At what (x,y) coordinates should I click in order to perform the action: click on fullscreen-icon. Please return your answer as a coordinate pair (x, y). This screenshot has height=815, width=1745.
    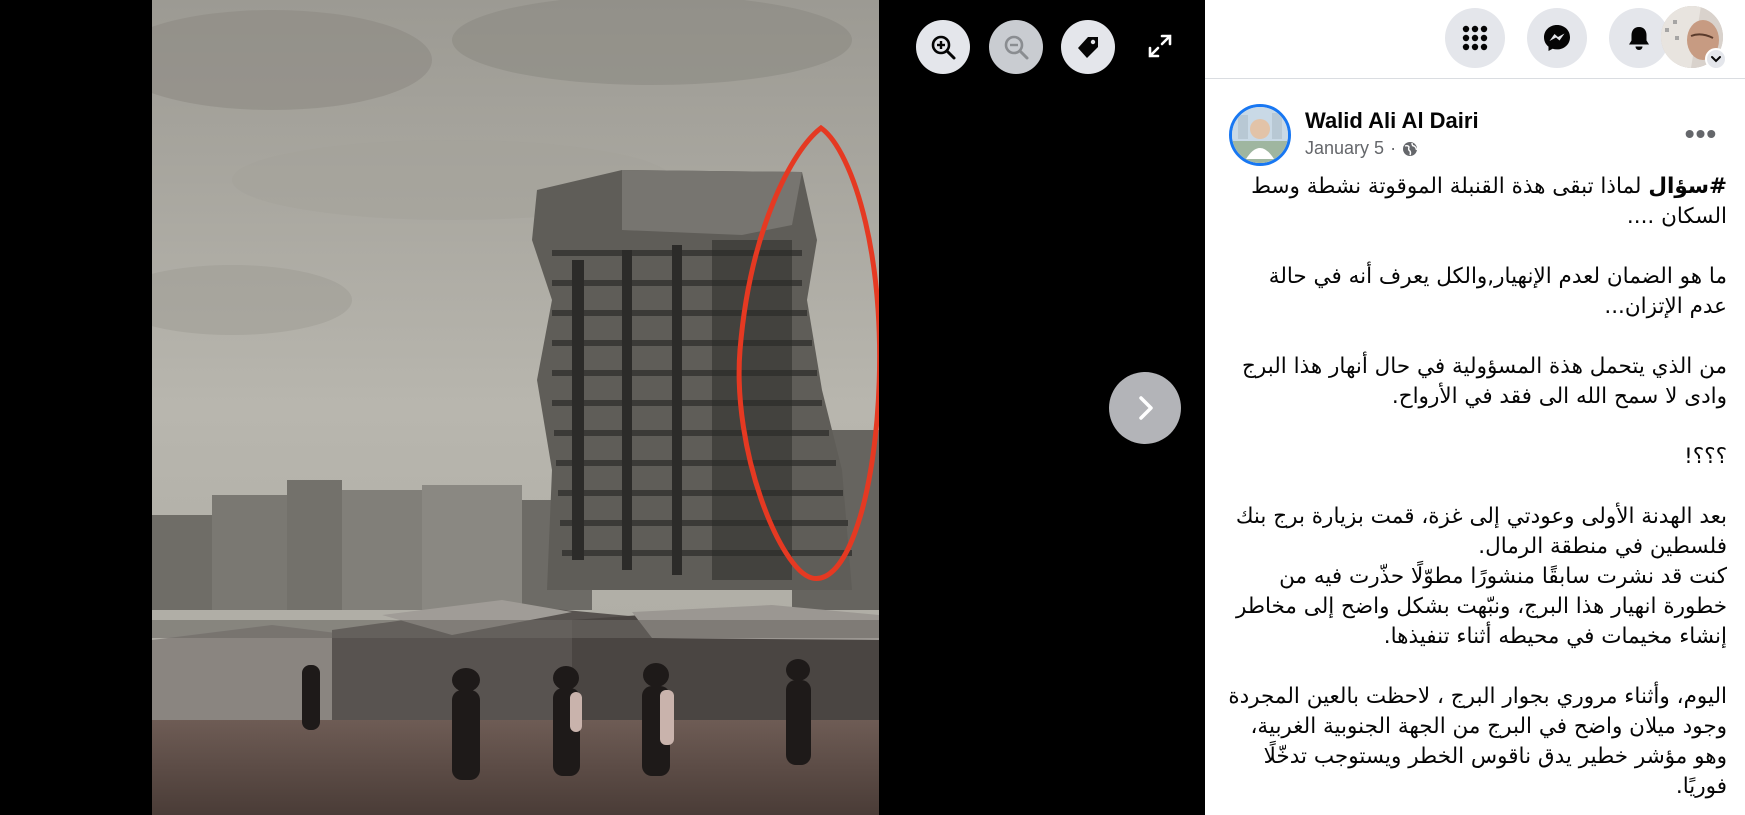
    Looking at the image, I should click on (1160, 46).